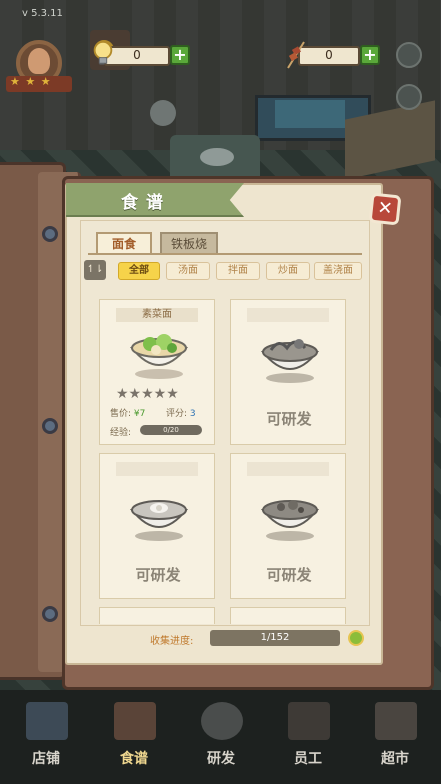 Image resolution: width=441 pixels, height=784 pixels. Describe the element at coordinates (163, 113) in the screenshot. I see `bowl-decoration` at that location.